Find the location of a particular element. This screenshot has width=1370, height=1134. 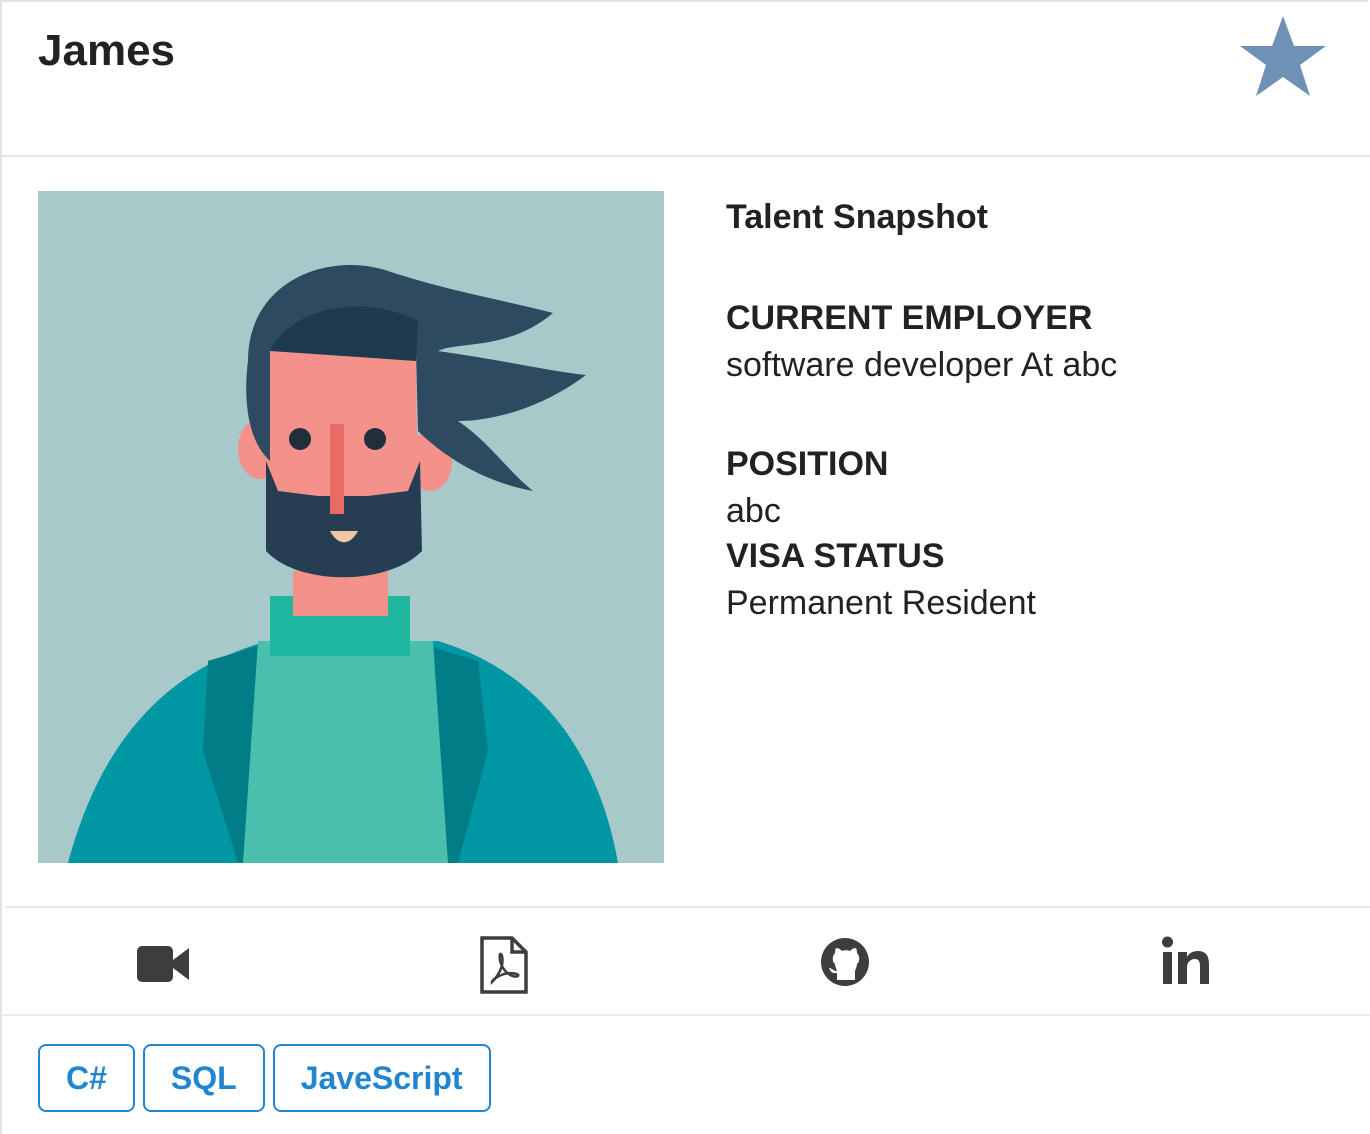

visa-status-label: VISA STATUS is located at coordinates (835, 556).